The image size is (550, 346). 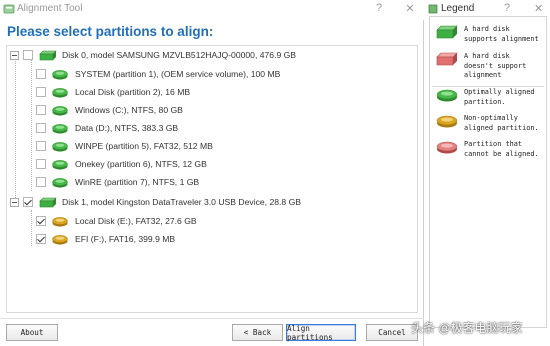 I want to click on tree-row-partition: WinRE (partition 7), NTFS, 1 GB, so click(x=117, y=182).